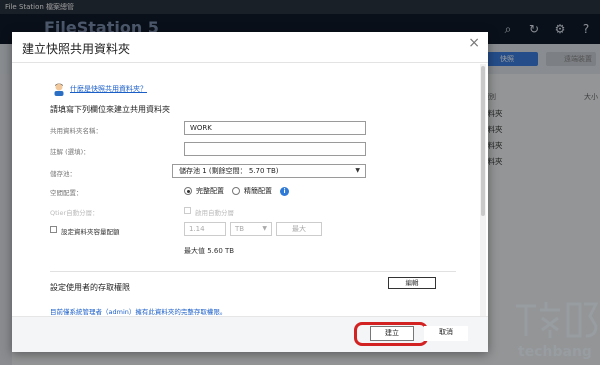 The image size is (600, 365). What do you see at coordinates (205, 229) in the screenshot?
I see `quota-input: 1.14` at bounding box center [205, 229].